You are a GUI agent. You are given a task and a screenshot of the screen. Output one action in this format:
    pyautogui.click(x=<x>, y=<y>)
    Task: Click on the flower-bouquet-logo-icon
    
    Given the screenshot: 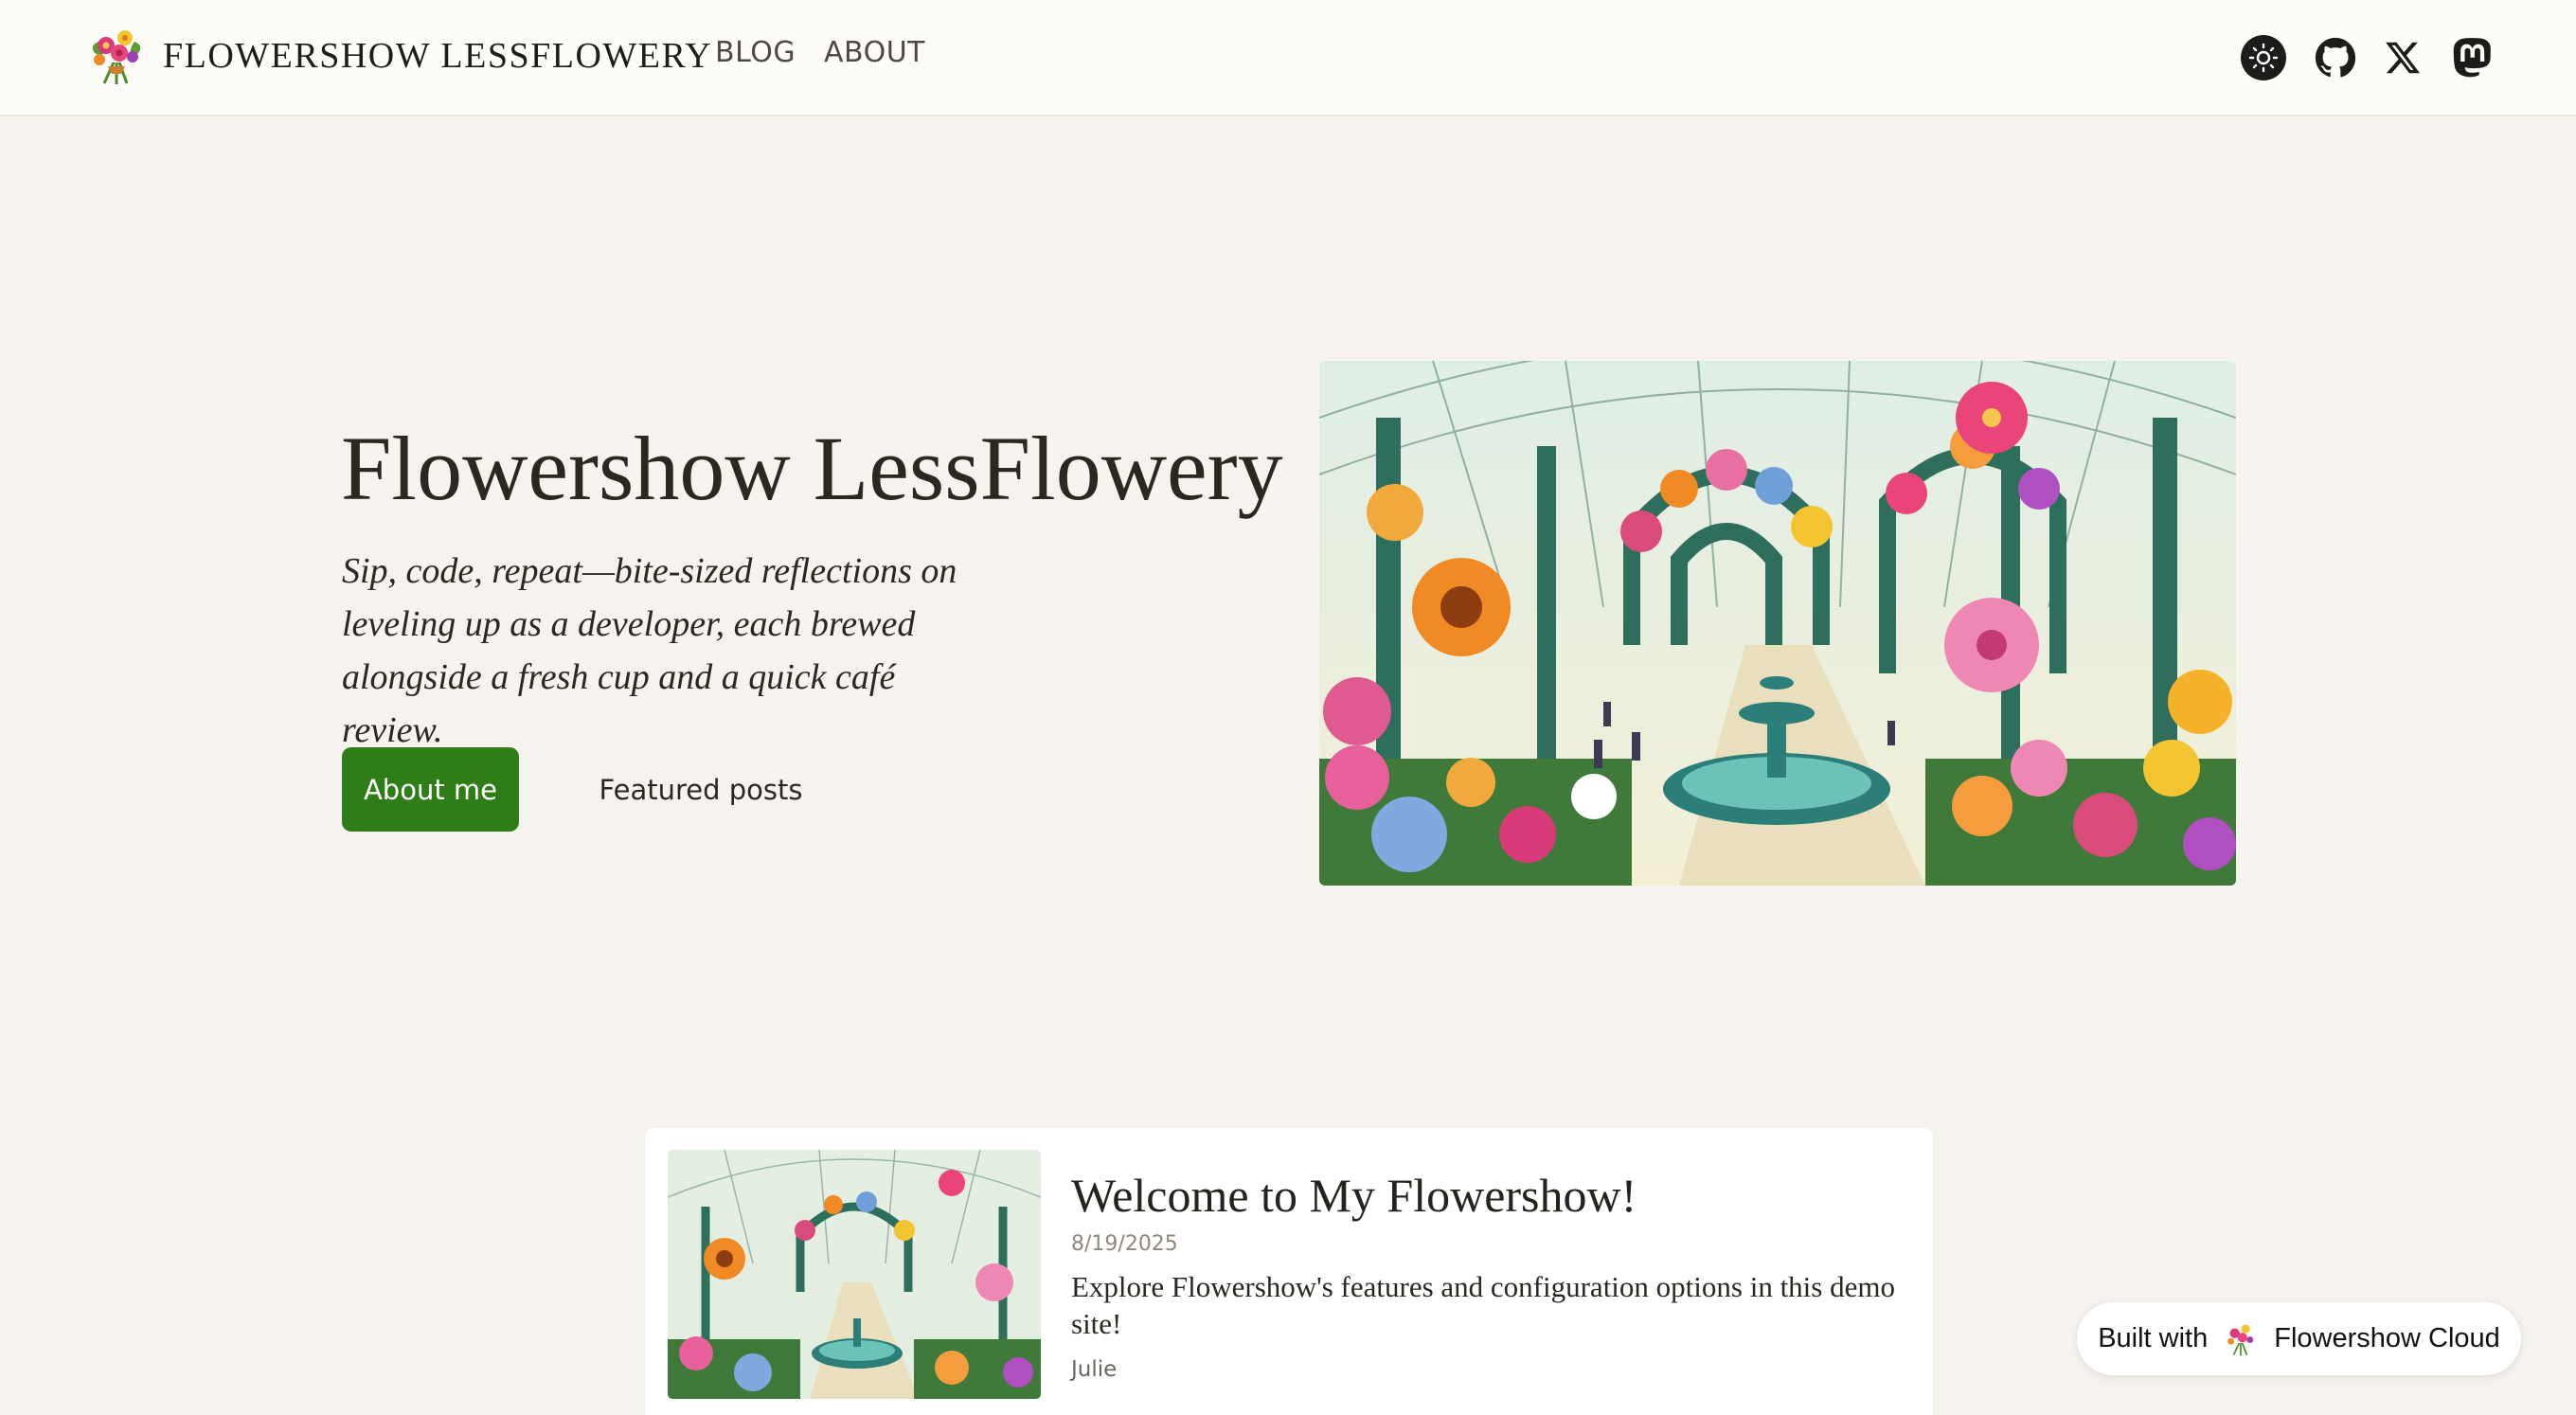 What is the action you would take?
    pyautogui.click(x=116, y=57)
    